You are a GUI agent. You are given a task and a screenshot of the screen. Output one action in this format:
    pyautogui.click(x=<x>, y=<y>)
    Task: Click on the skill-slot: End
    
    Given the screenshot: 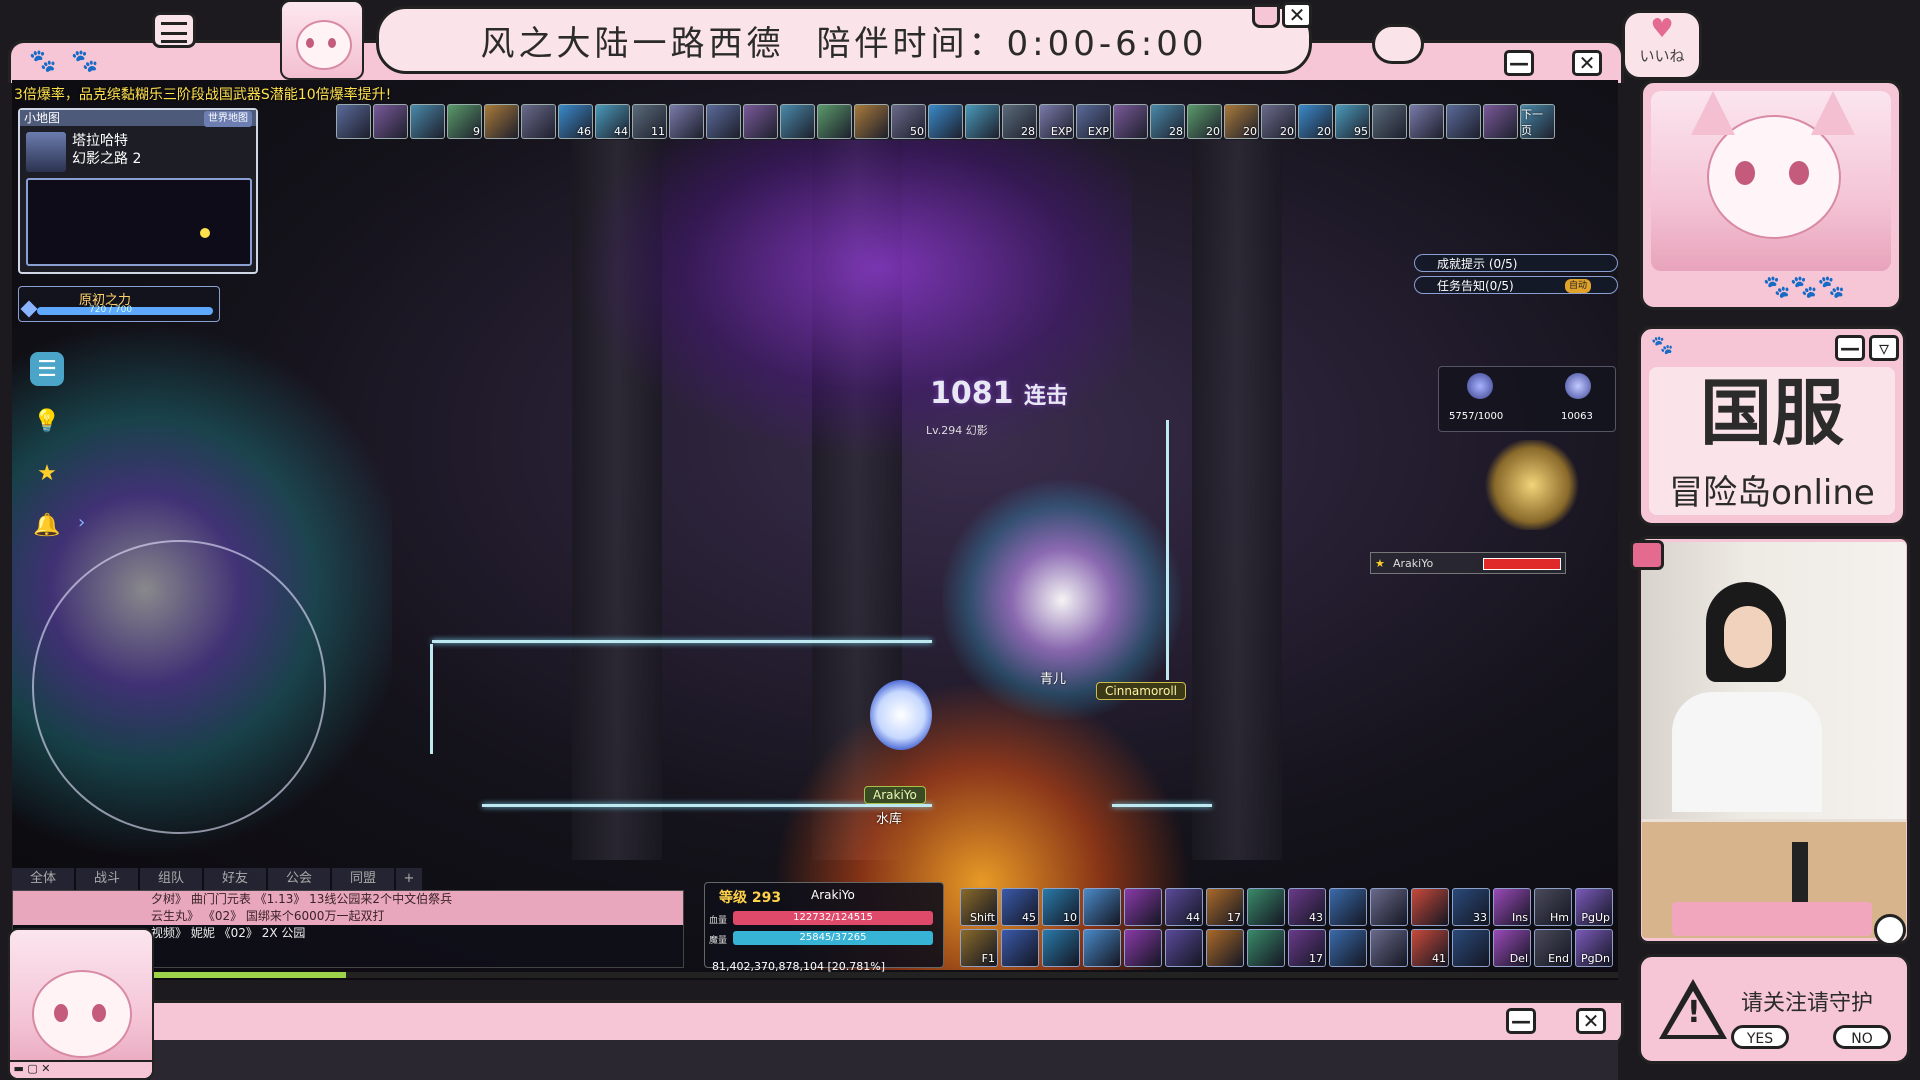 What is the action you would take?
    pyautogui.click(x=1553, y=948)
    